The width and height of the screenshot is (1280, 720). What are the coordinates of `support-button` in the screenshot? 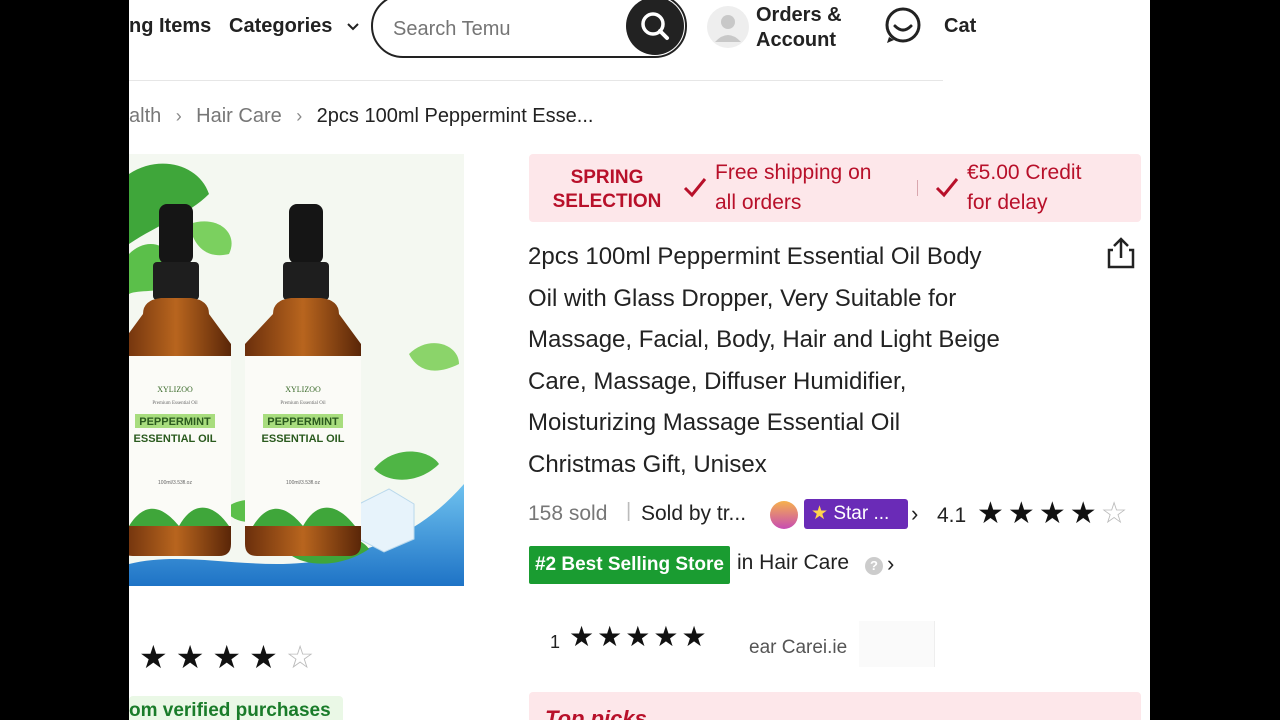 It's located at (903, 27).